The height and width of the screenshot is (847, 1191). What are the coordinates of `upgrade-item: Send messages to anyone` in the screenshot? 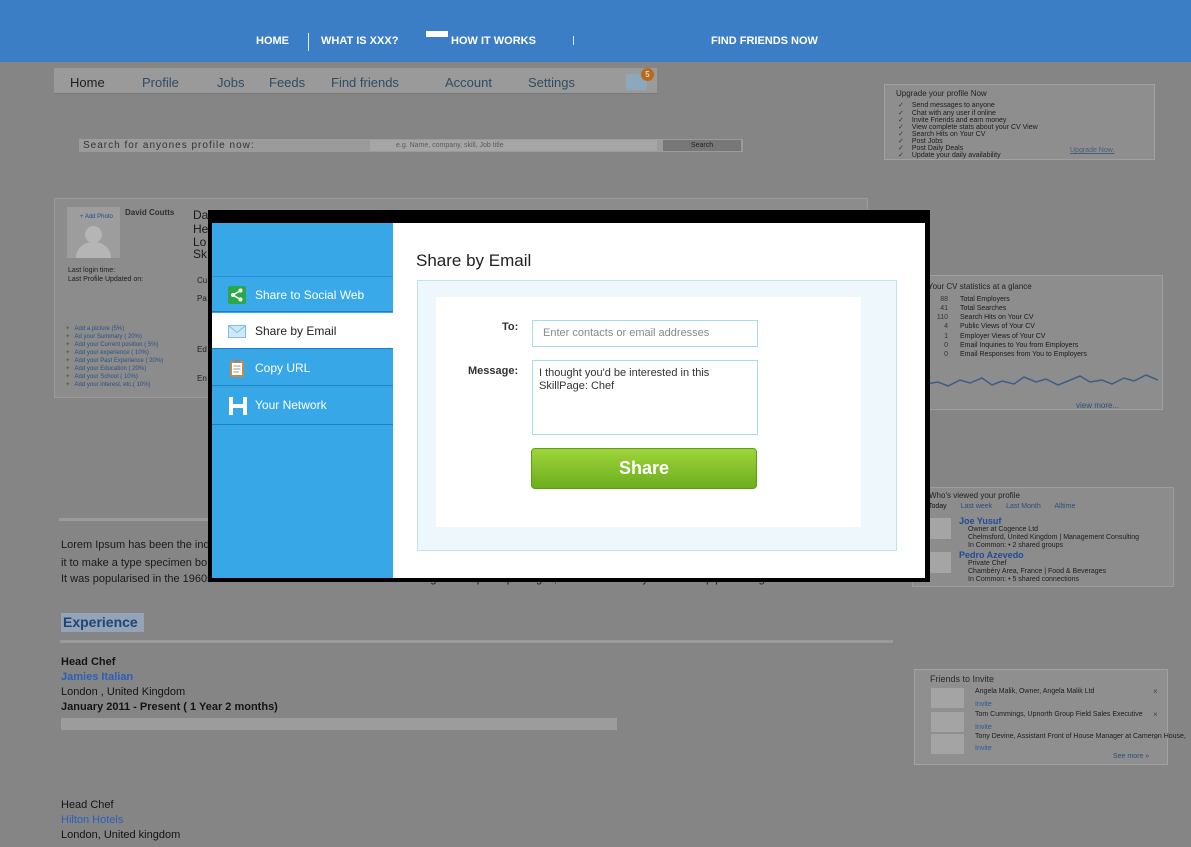 It's located at (946, 105).